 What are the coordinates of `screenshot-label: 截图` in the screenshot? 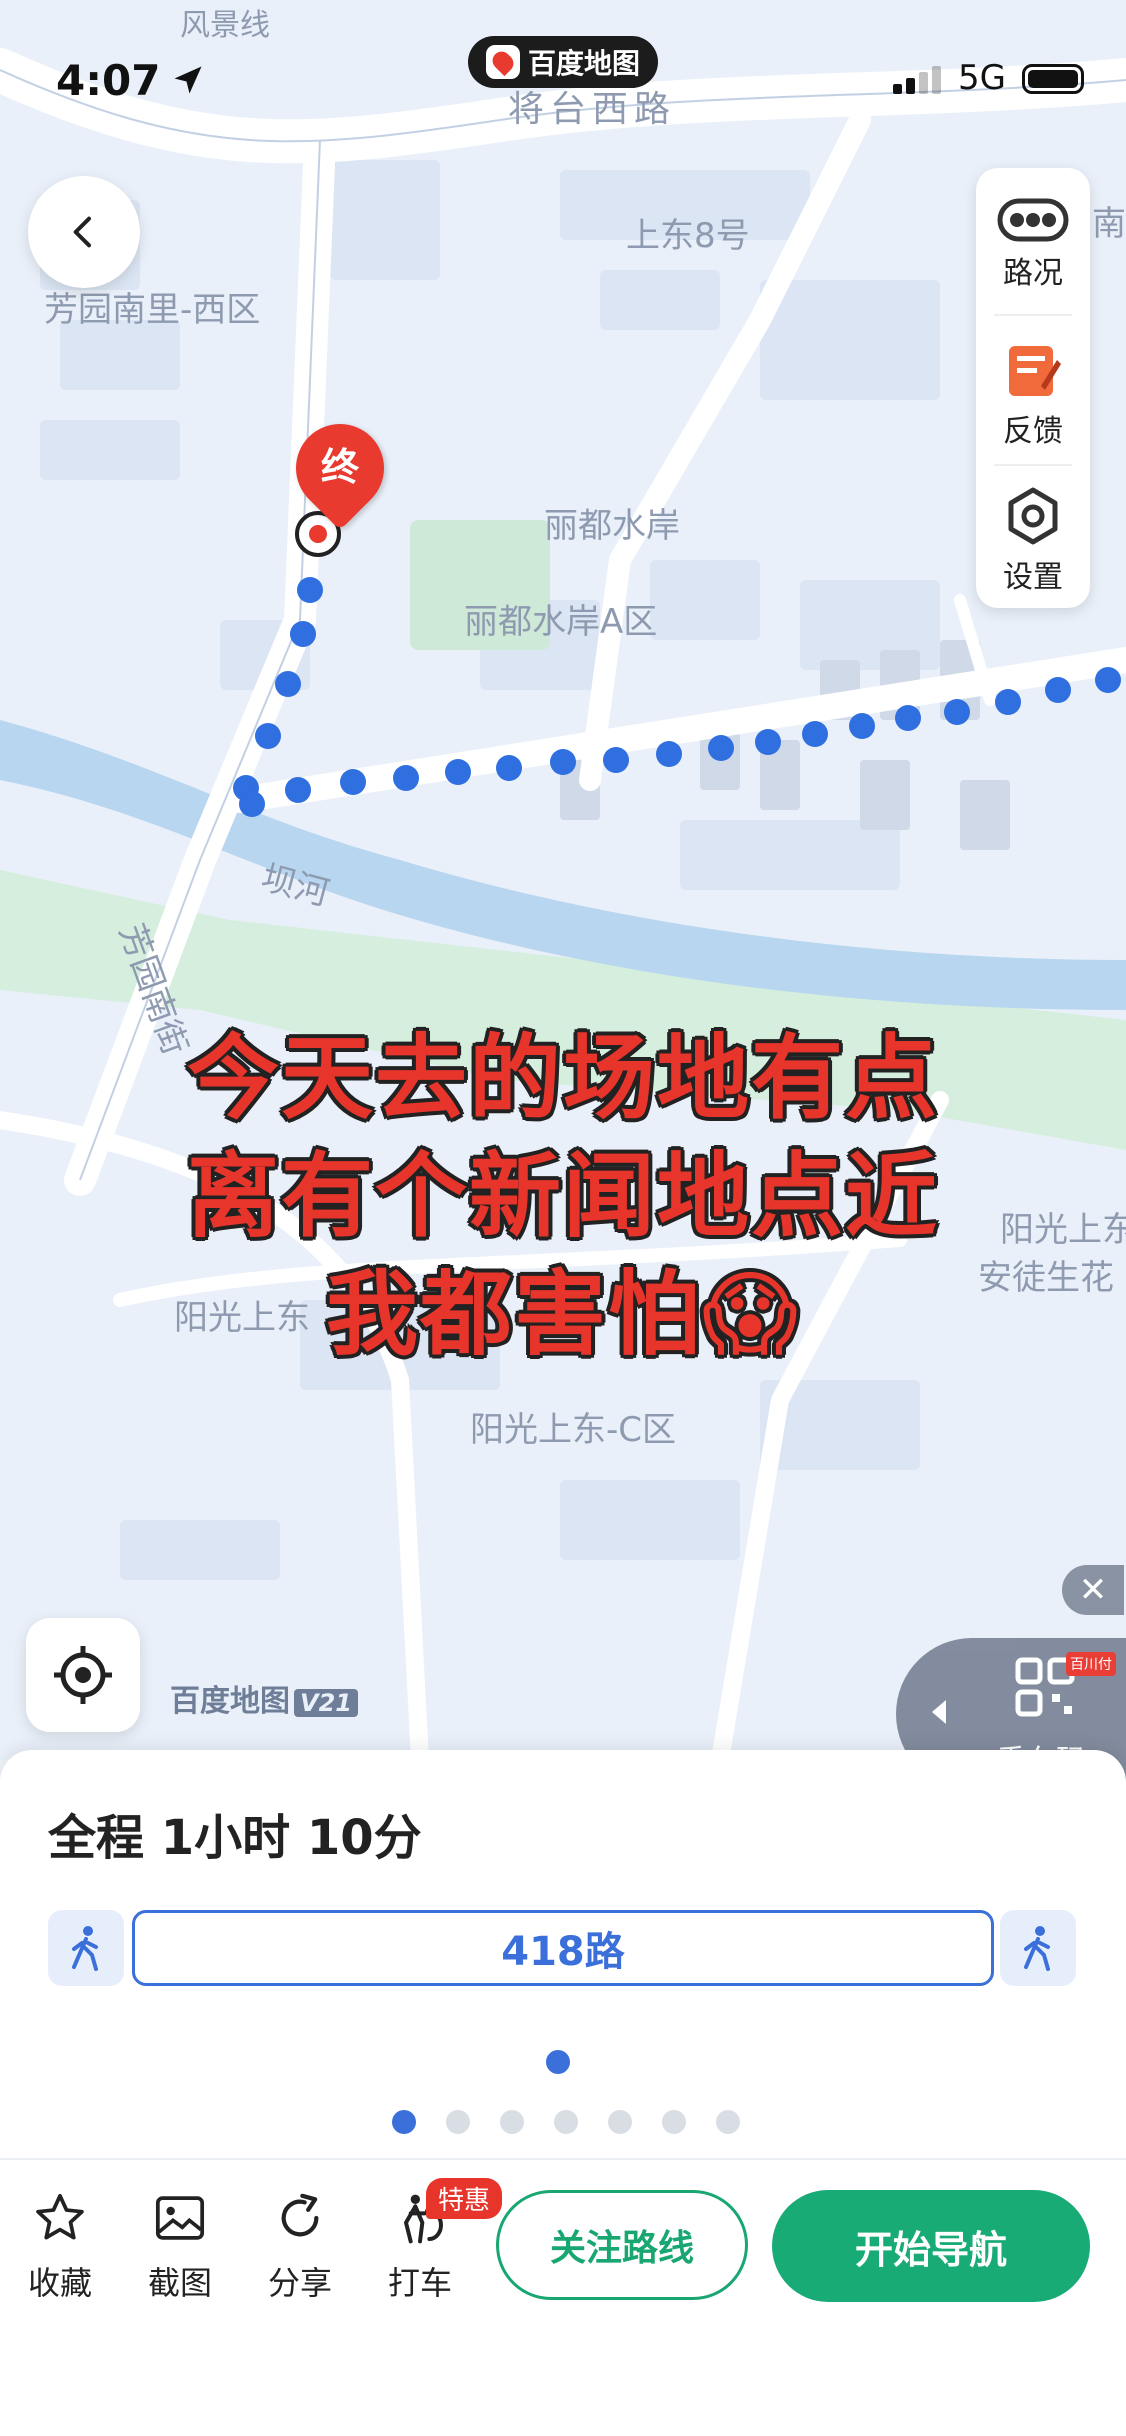 It's located at (179, 2283).